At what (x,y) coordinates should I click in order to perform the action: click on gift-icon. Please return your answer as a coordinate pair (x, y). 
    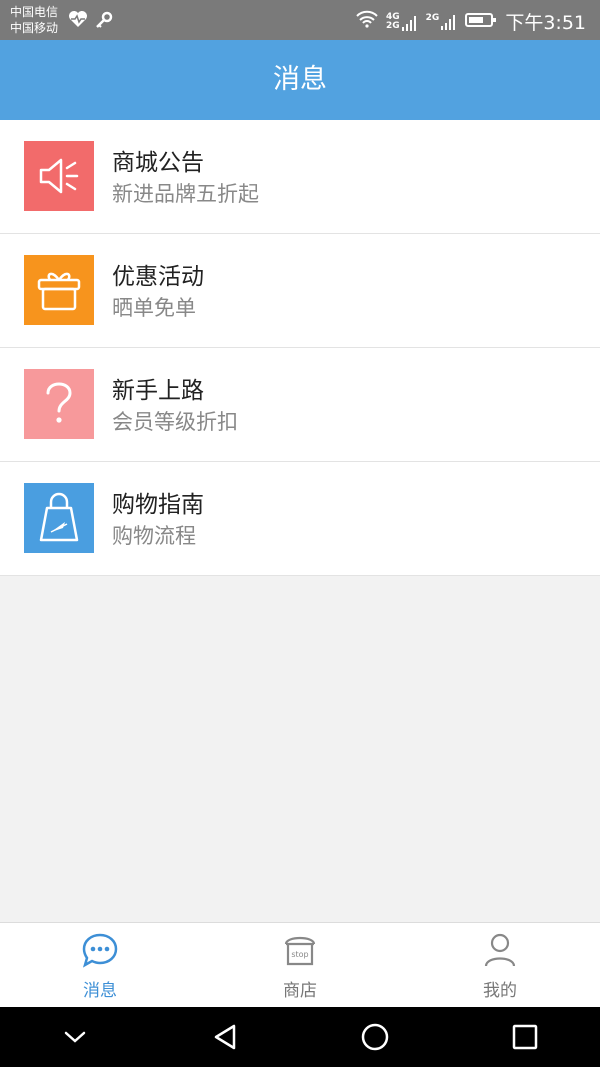
    Looking at the image, I should click on (59, 291).